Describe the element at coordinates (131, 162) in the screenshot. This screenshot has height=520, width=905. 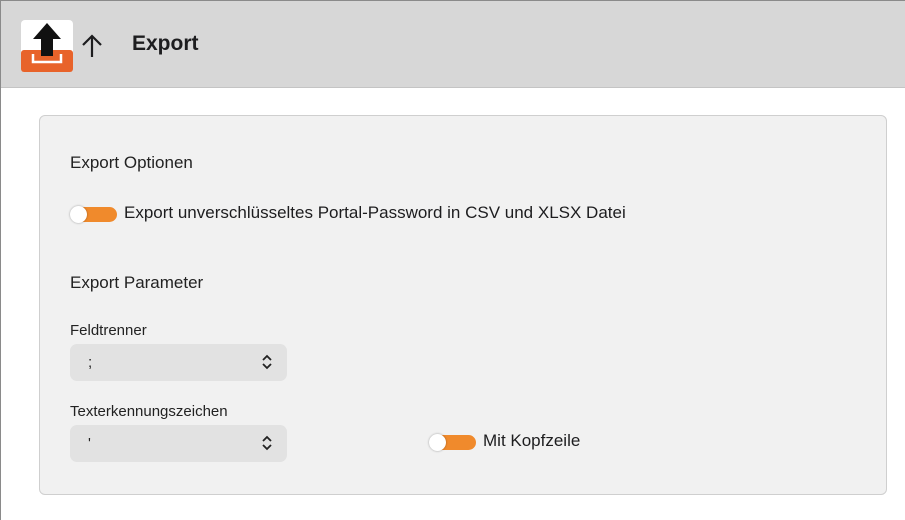
I see `export-options-heading: Export Optionen` at that location.